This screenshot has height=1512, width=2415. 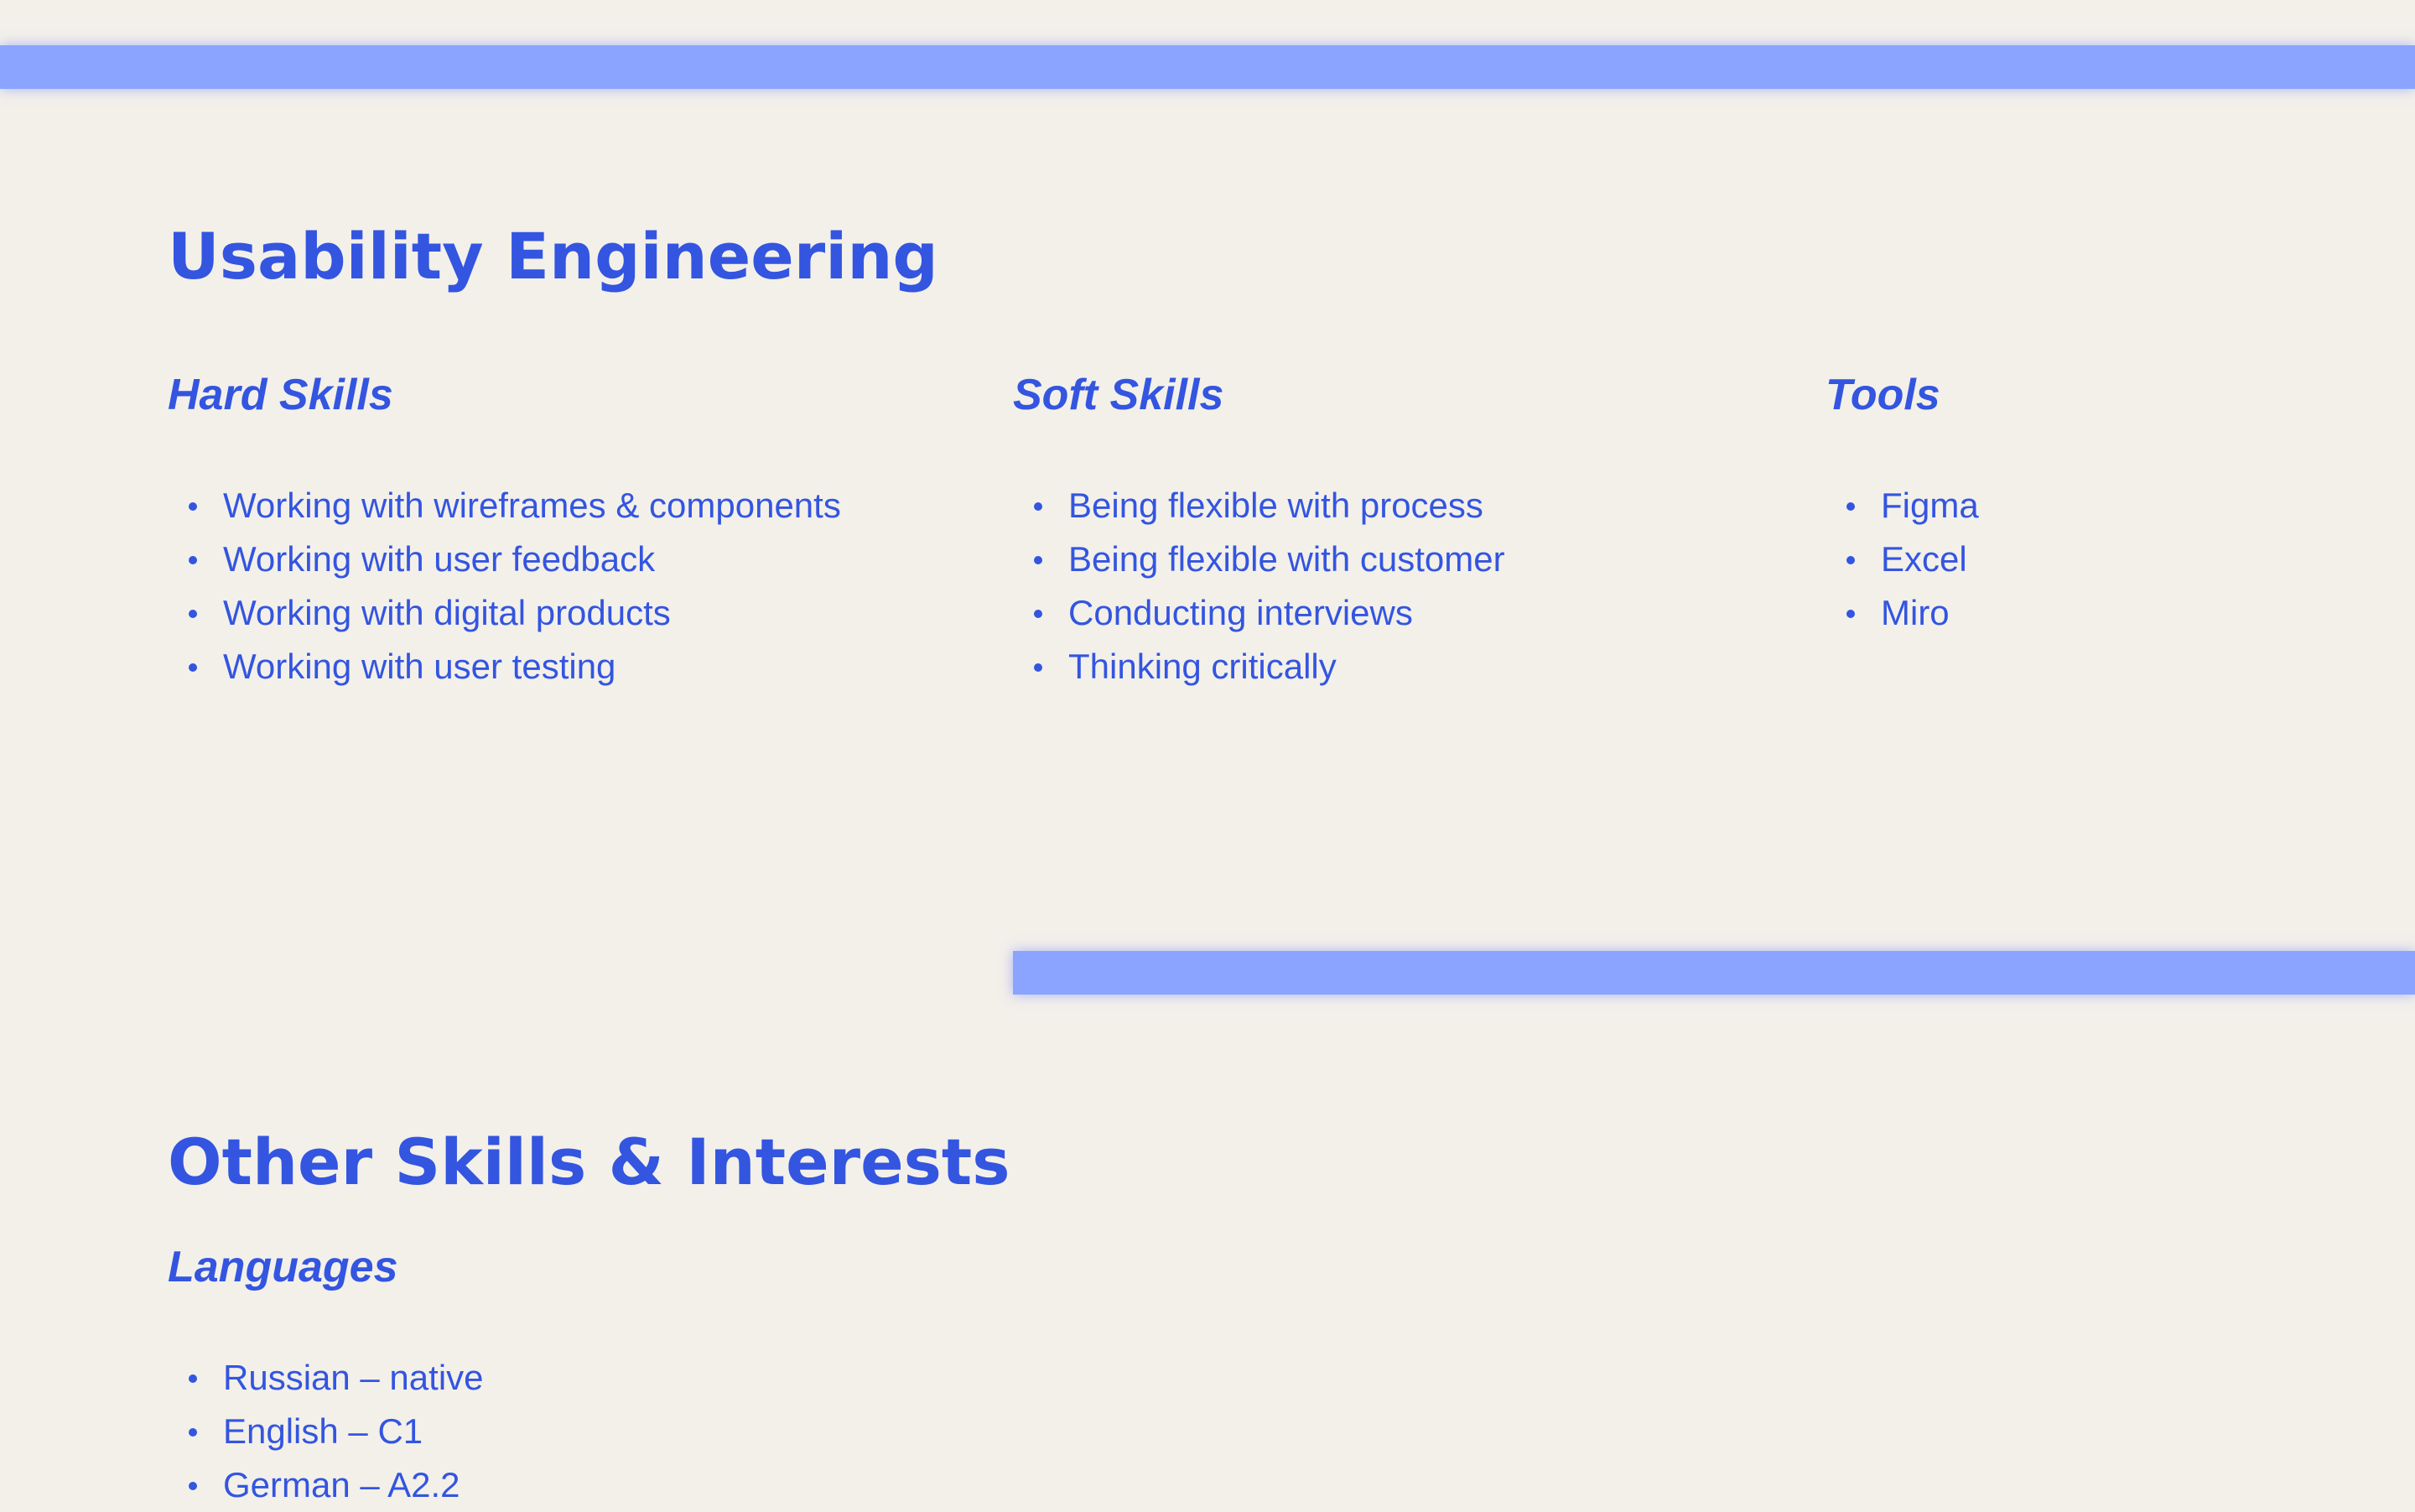 I want to click on list-item: Figma, so click(x=1902, y=506).